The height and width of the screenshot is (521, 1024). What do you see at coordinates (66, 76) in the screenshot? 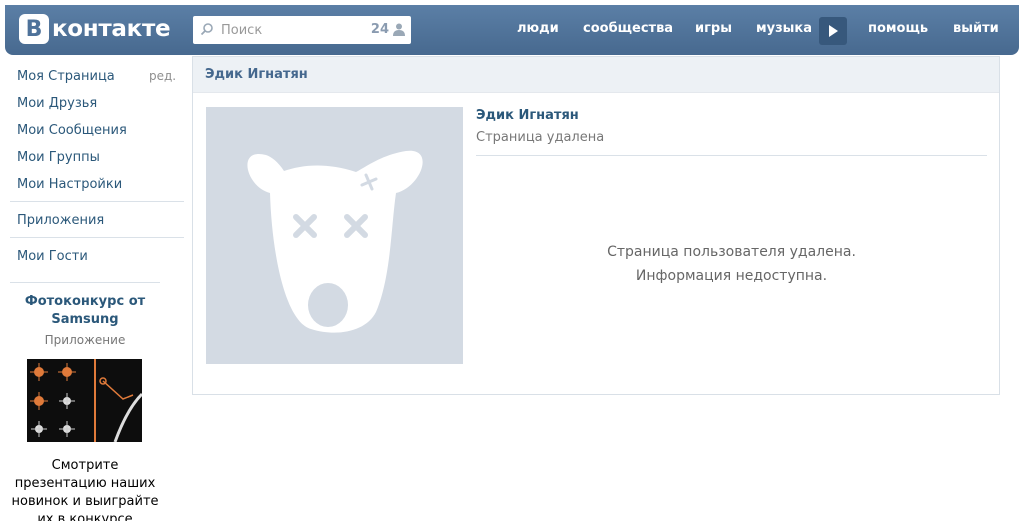
I see `sidebar-item-my-page: Моя Страница` at bounding box center [66, 76].